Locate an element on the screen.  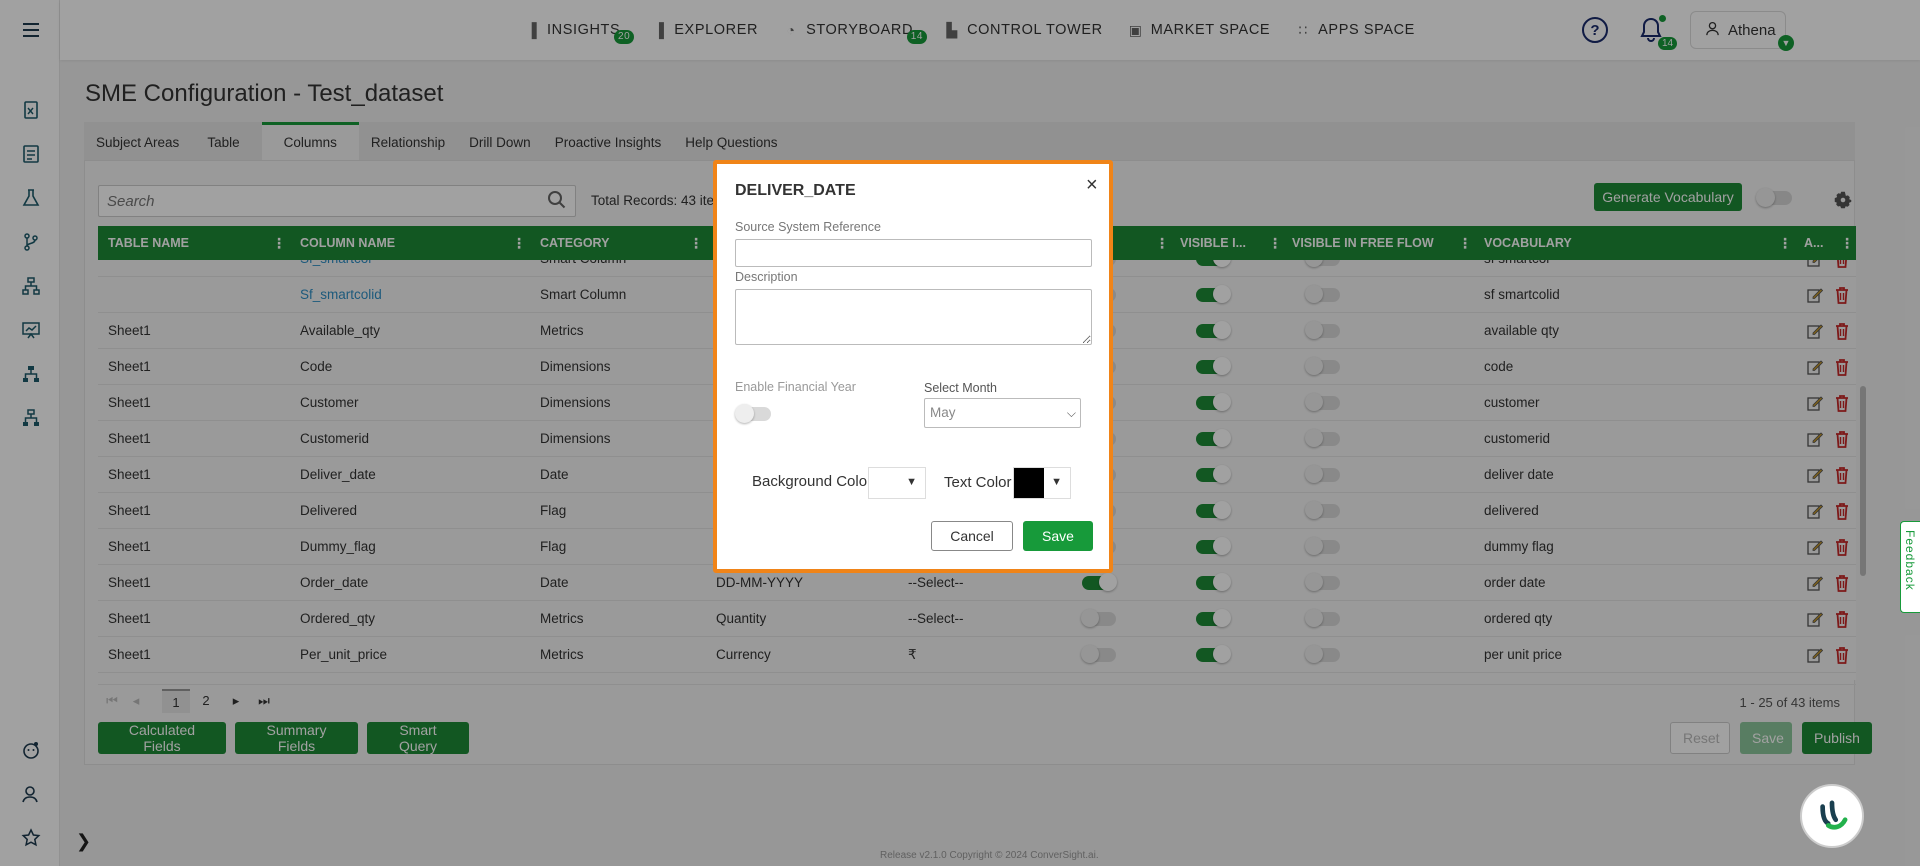
dialog-save-button: Save is located at coordinates (1058, 536).